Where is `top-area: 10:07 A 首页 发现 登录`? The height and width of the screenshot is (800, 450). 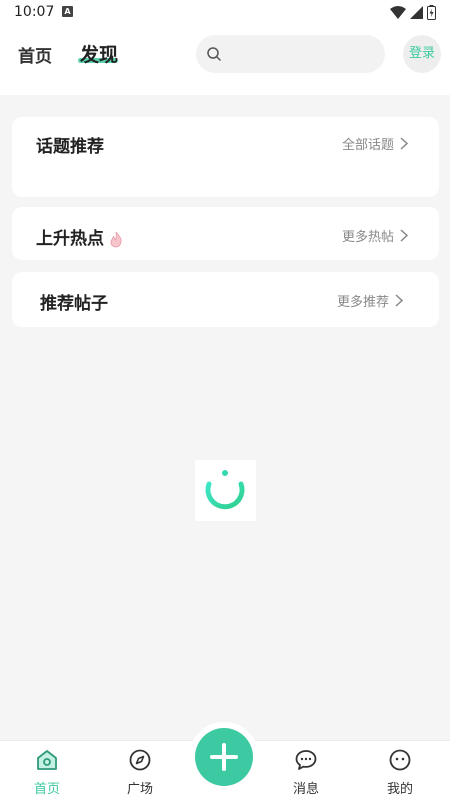 top-area: 10:07 A 首页 发现 登录 is located at coordinates (225, 47).